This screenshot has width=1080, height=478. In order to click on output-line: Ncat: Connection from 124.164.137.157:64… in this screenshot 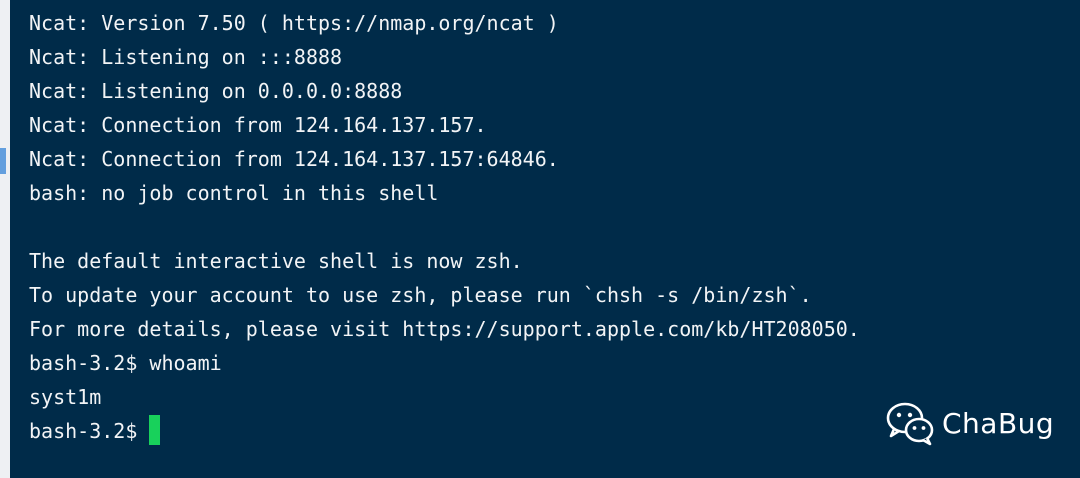, I will do `click(294, 159)`.